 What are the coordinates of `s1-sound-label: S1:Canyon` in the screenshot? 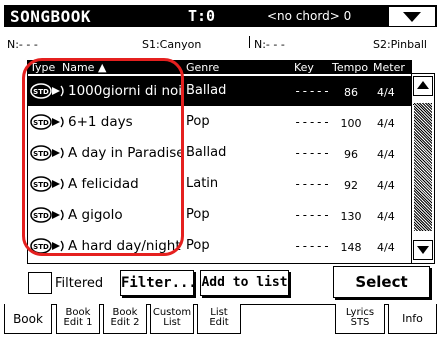 It's located at (172, 44).